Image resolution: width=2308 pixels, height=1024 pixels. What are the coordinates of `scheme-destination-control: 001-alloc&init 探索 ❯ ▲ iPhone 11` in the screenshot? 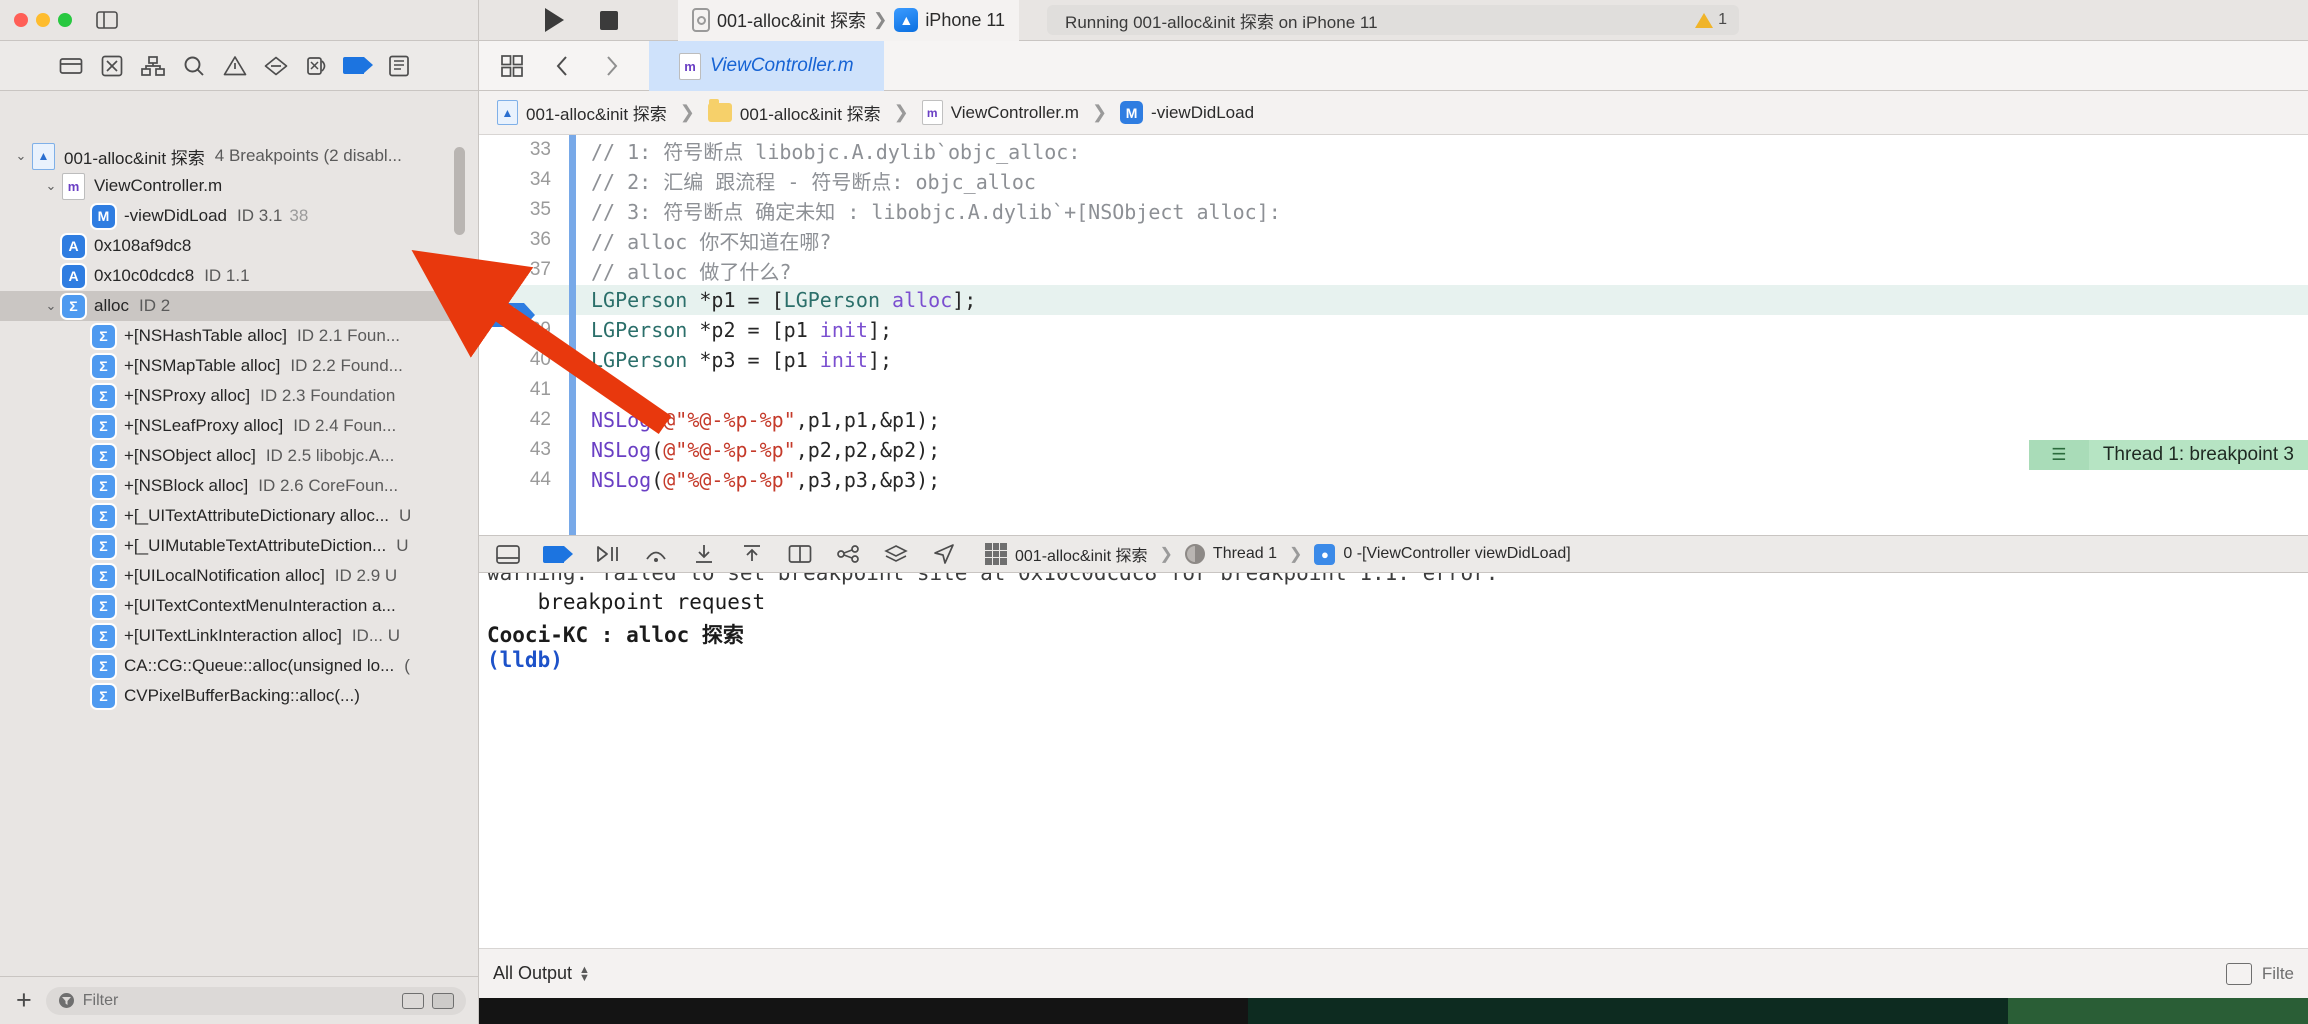 It's located at (849, 20).